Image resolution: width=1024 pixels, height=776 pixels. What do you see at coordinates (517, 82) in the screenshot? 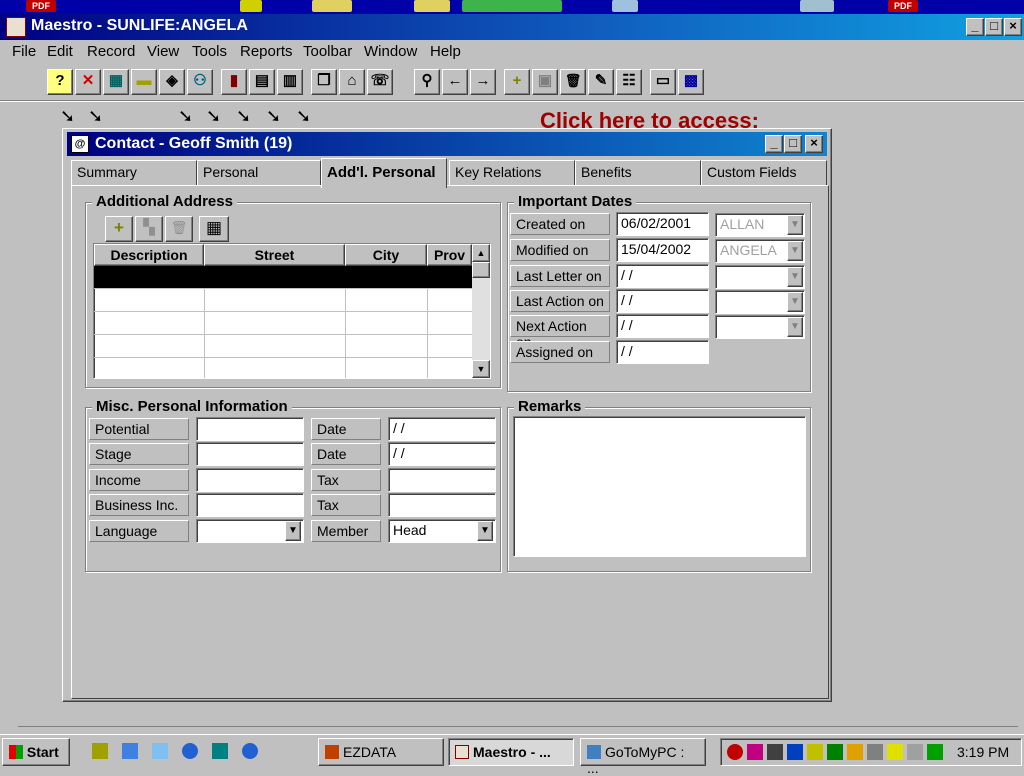
I see `add-icon: +` at bounding box center [517, 82].